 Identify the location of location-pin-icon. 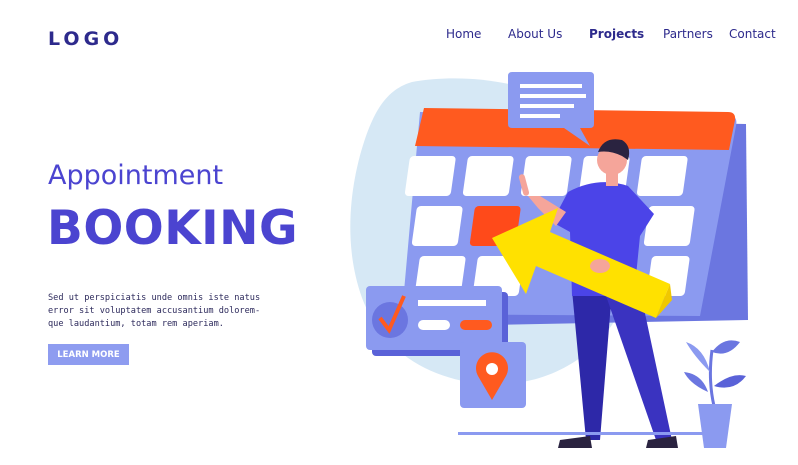
(493, 375).